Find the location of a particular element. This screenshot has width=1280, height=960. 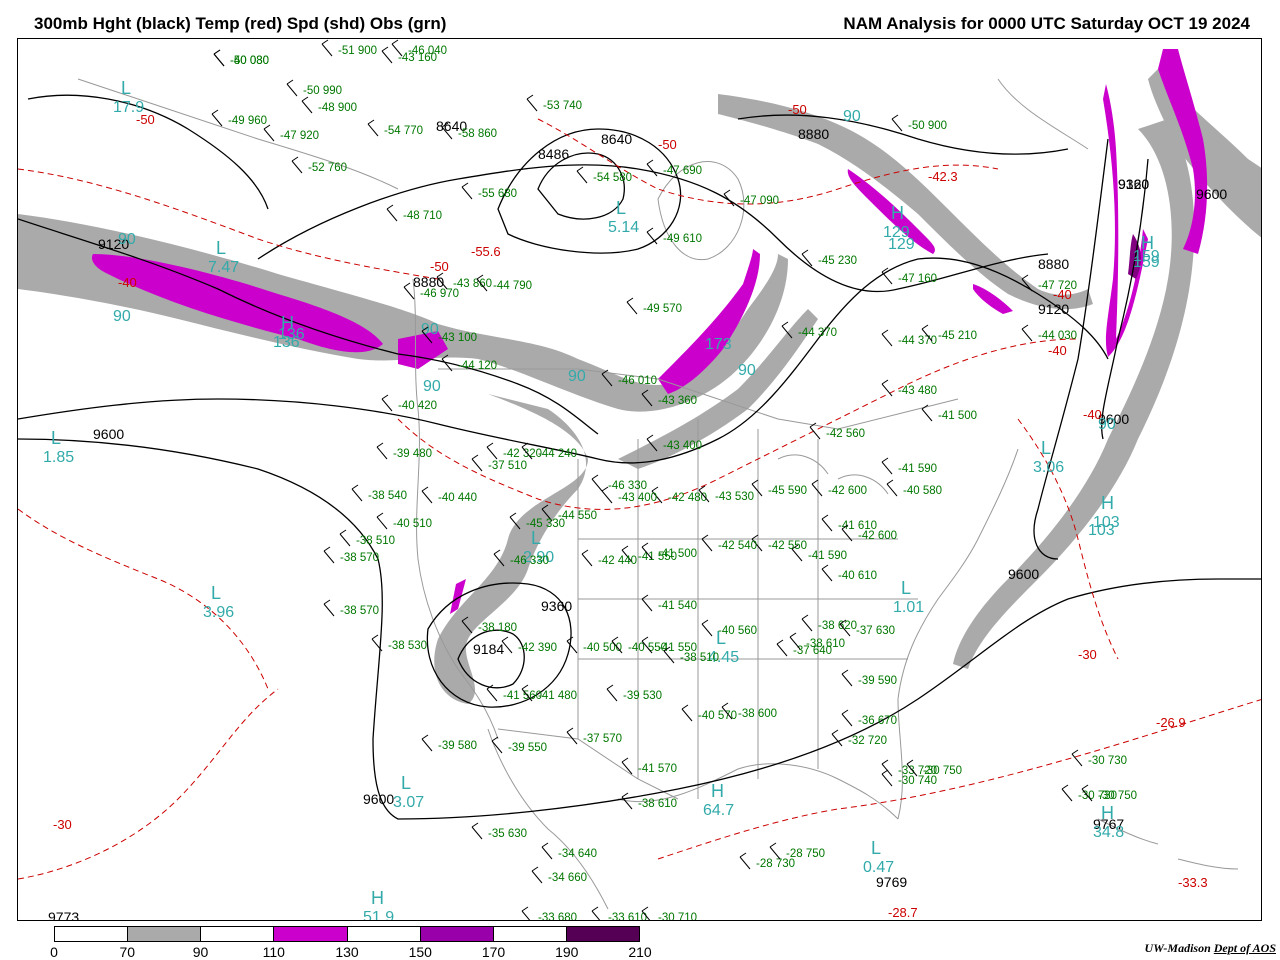

station-observation: -32 720 is located at coordinates (867, 741).